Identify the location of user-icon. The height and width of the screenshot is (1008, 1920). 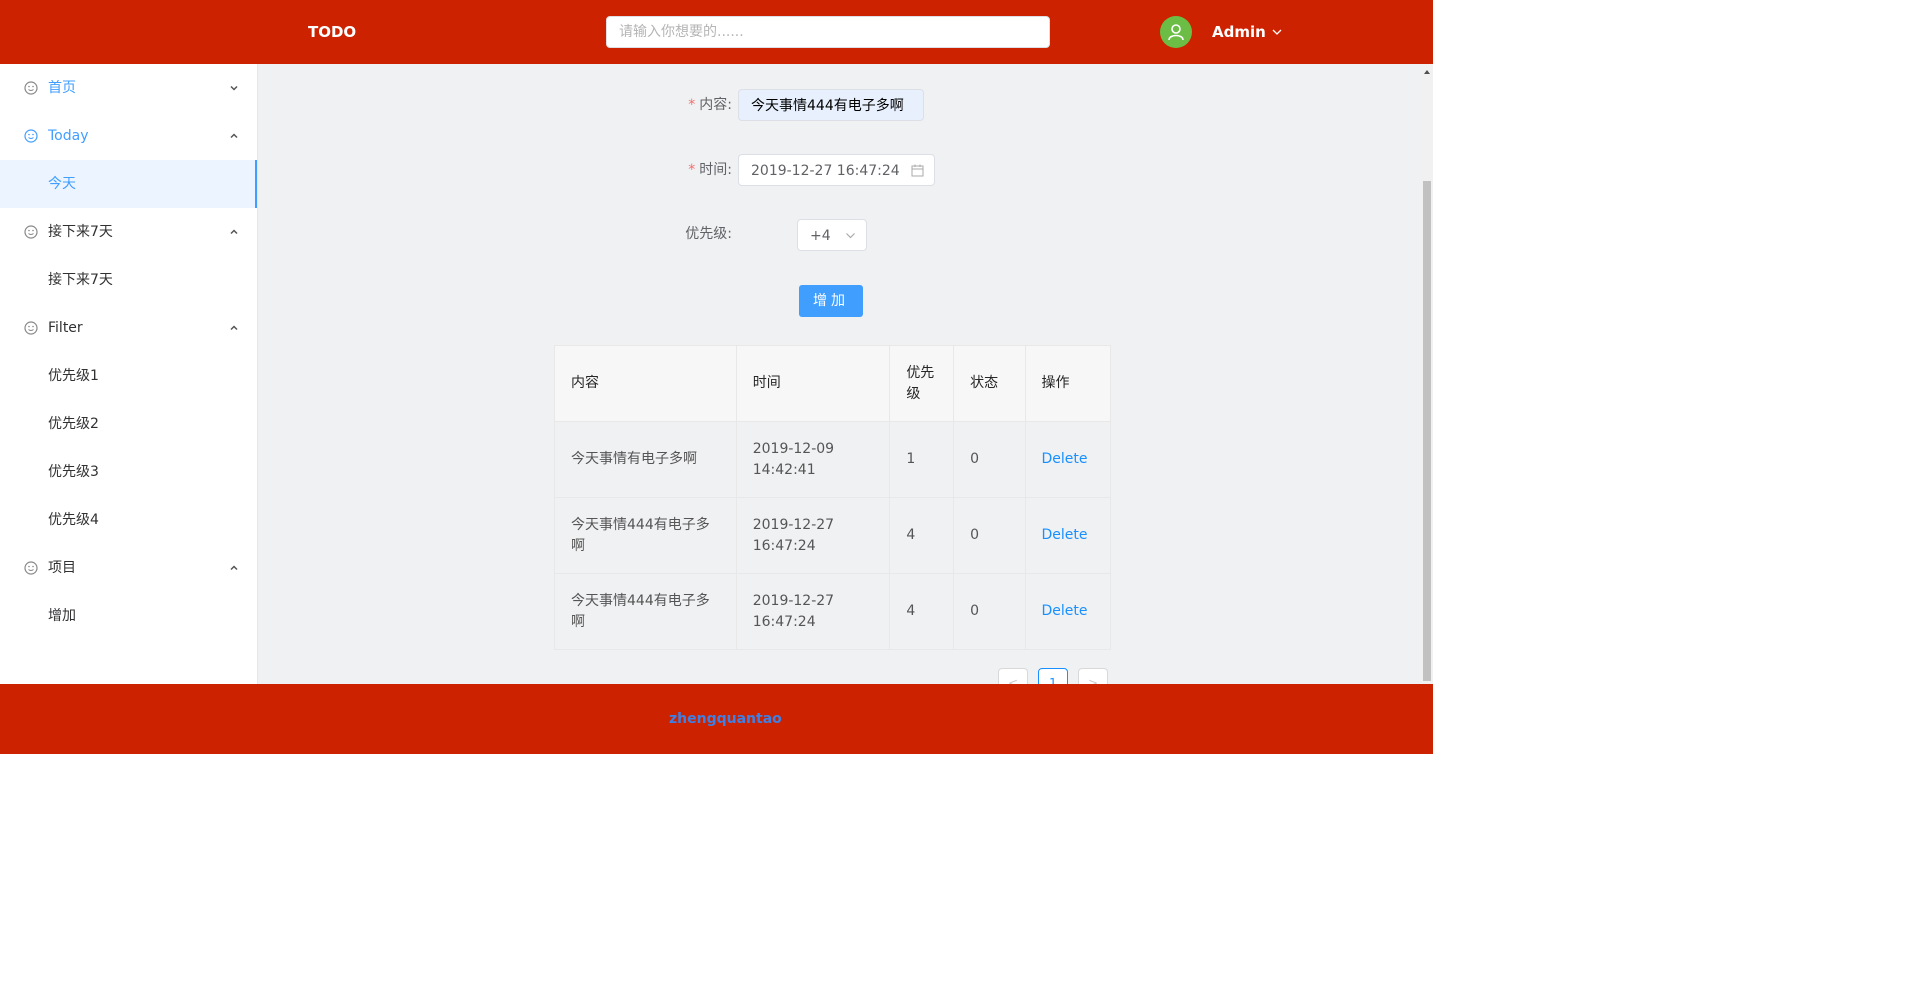
(1176, 32).